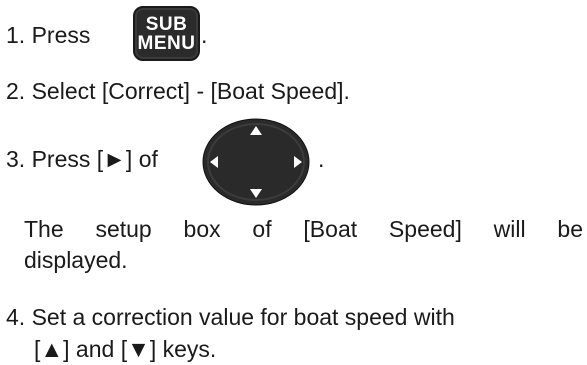 Image resolution: width=587 pixels, height=365 pixels. Describe the element at coordinates (321, 159) in the screenshot. I see `step-3-suffix: .` at that location.